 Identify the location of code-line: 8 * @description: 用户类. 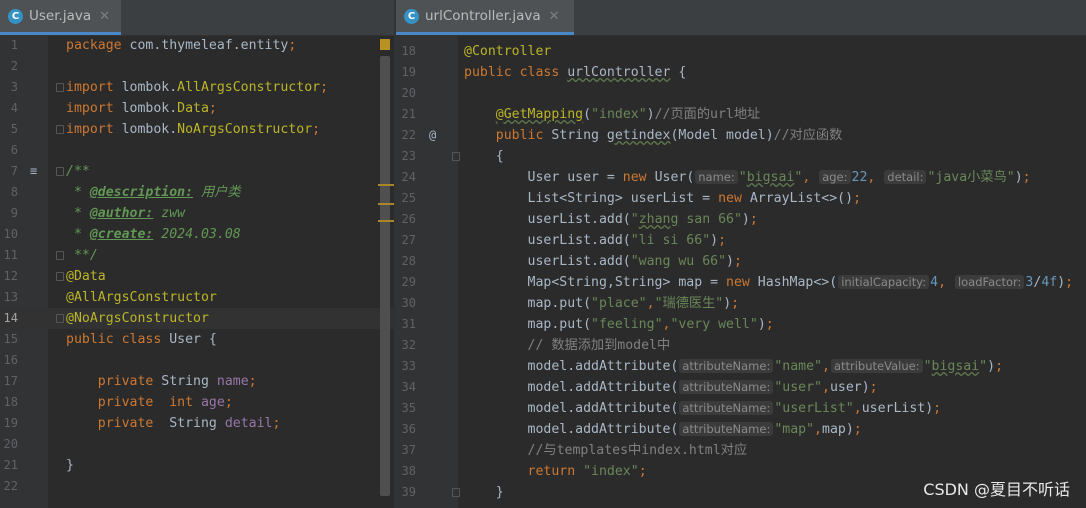
(197, 192).